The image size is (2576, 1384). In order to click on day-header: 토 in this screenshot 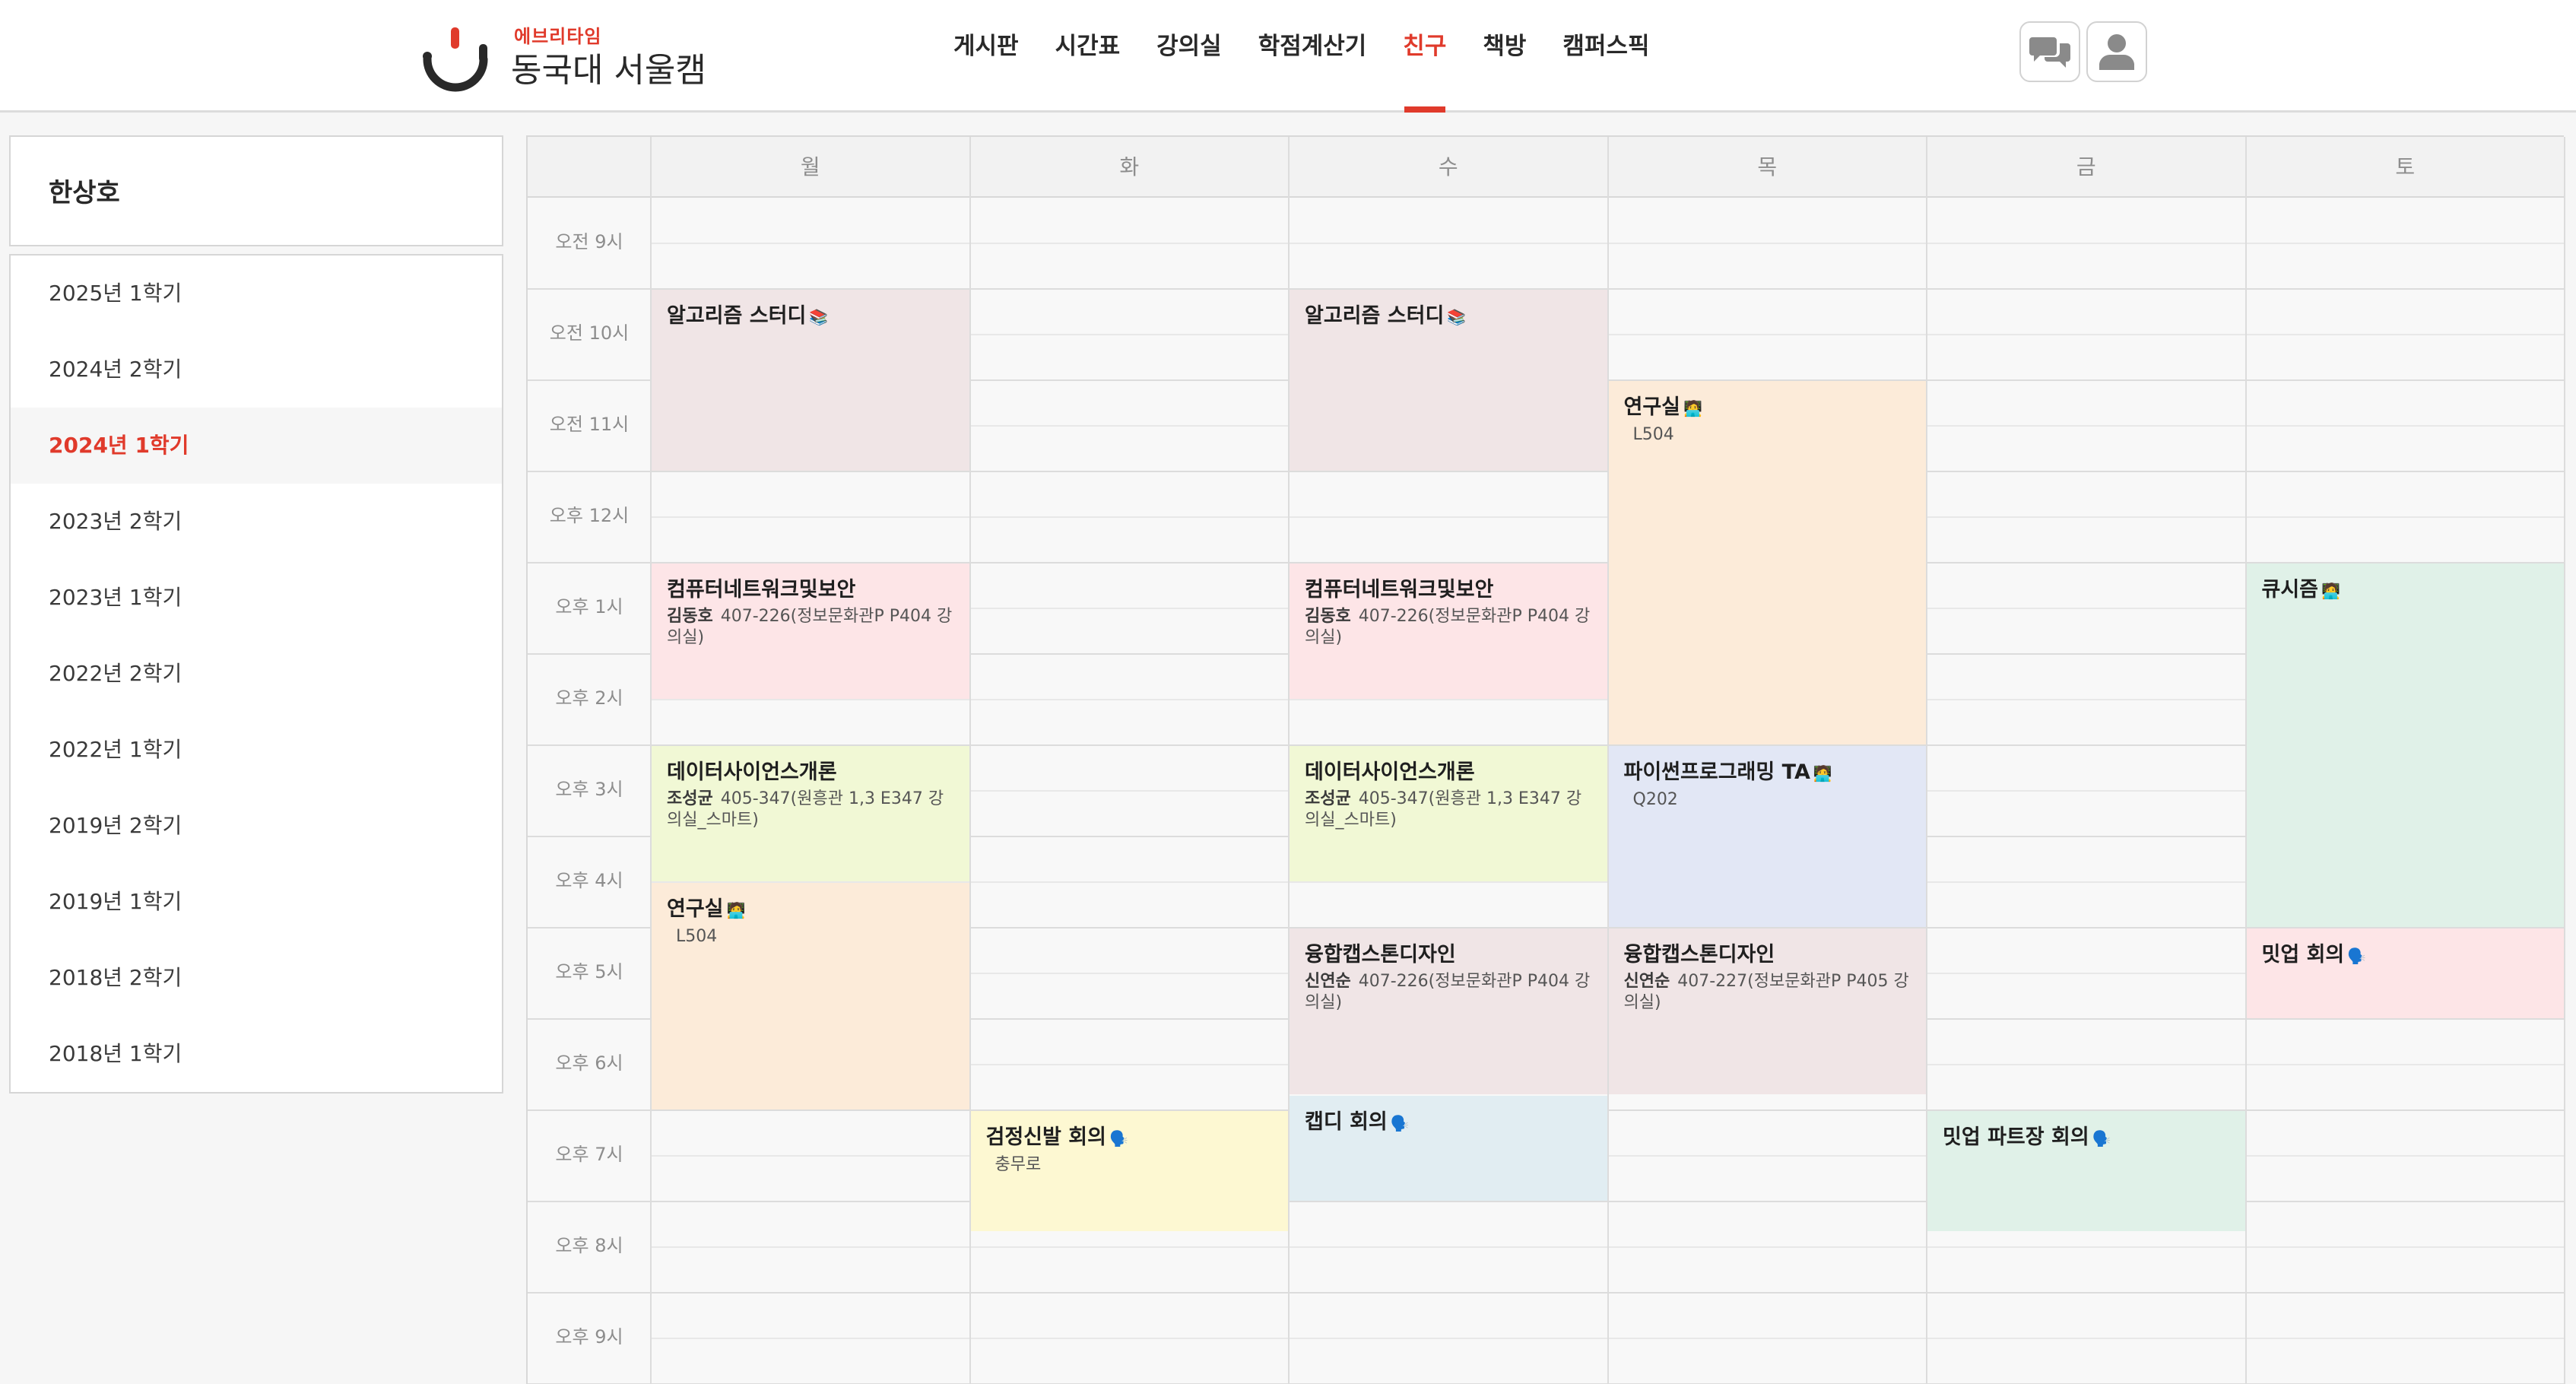, I will do `click(2406, 166)`.